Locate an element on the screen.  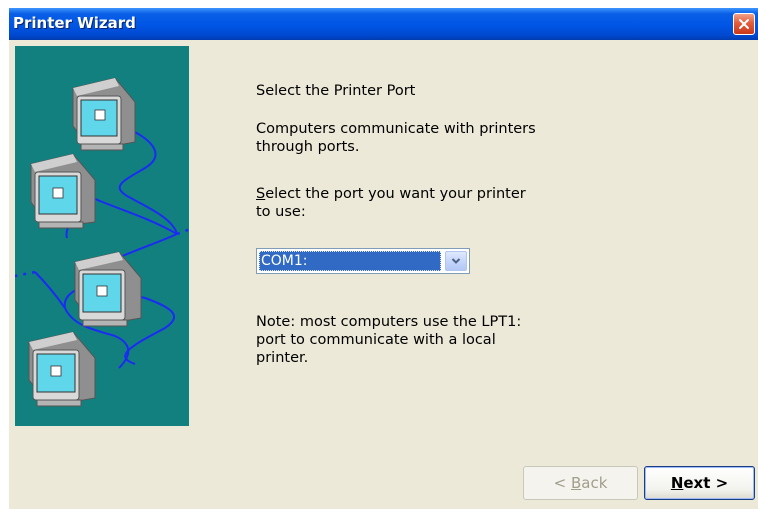
next-button-label: ext > is located at coordinates (706, 483).